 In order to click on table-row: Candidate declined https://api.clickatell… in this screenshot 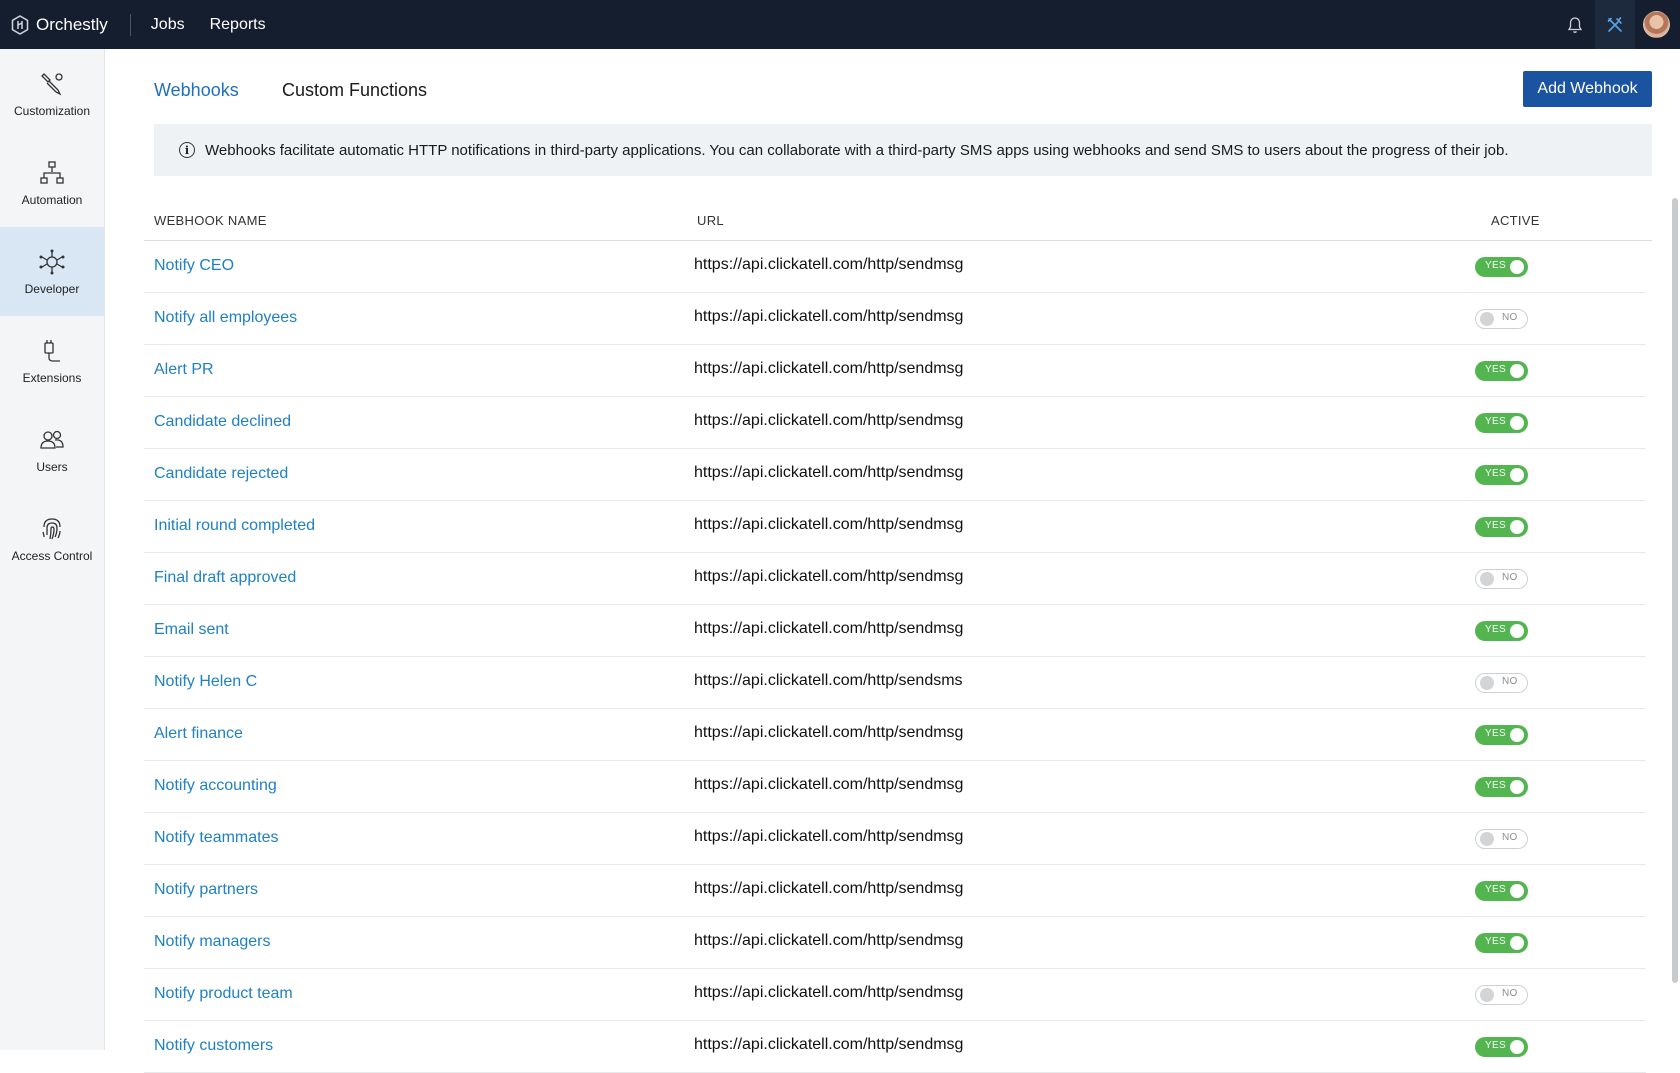, I will do `click(895, 423)`.